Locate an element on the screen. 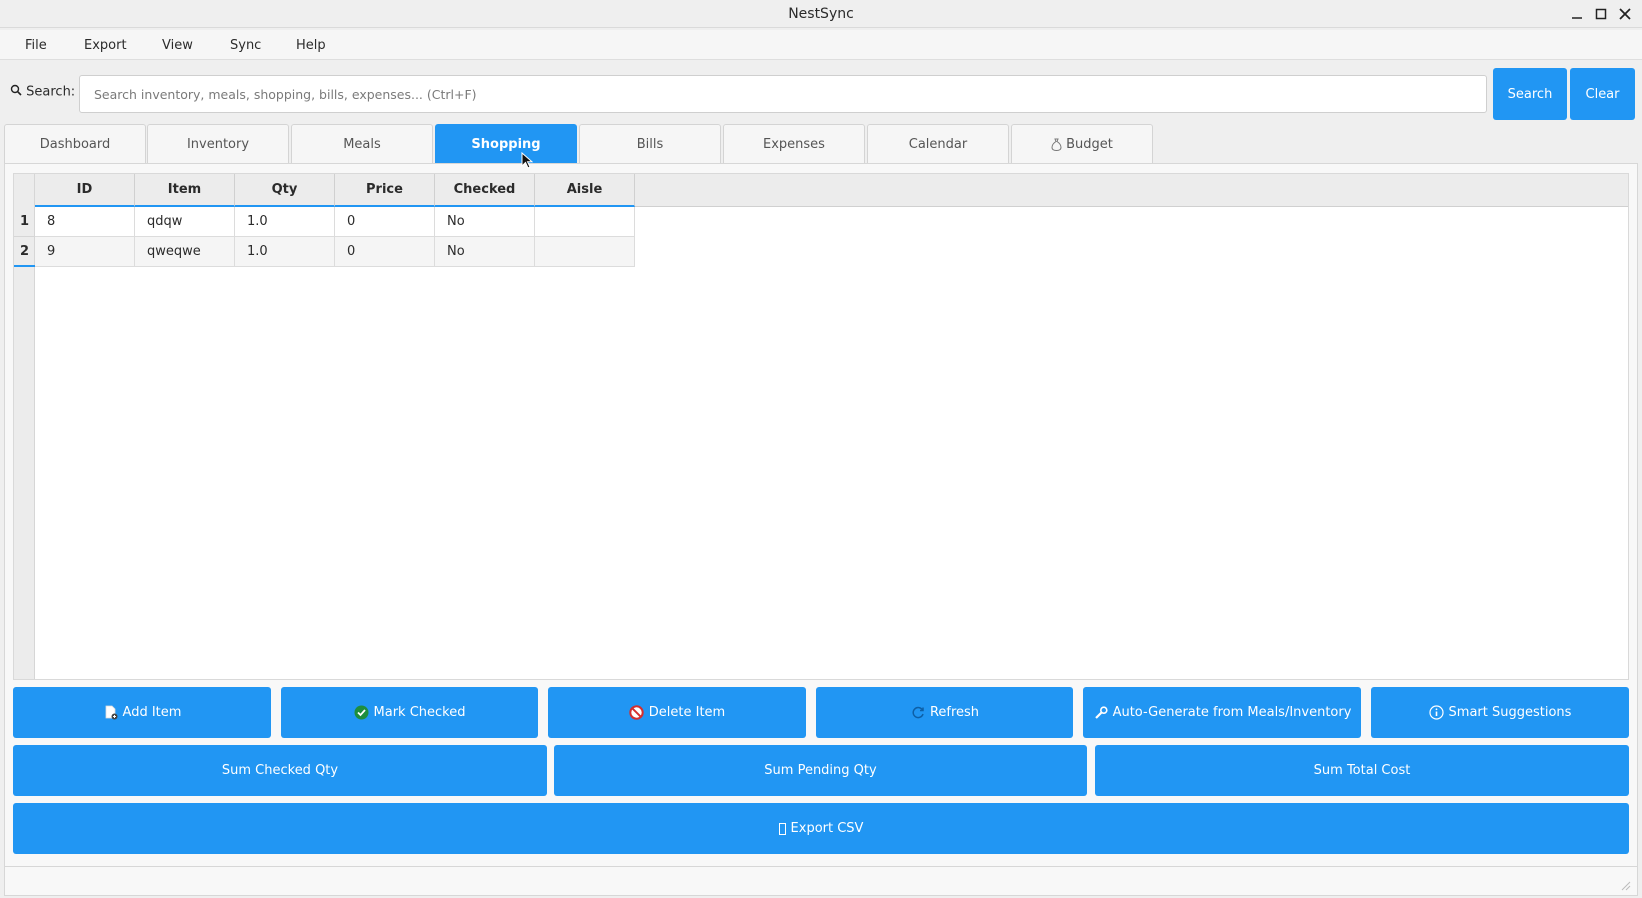 The height and width of the screenshot is (898, 1642). search-label-text: Search: is located at coordinates (51, 92).